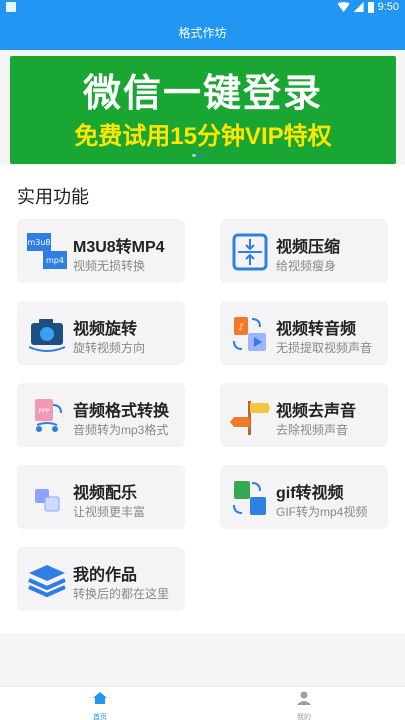  What do you see at coordinates (48, 415) in the screenshot?
I see `audio-format-icon: PPP` at bounding box center [48, 415].